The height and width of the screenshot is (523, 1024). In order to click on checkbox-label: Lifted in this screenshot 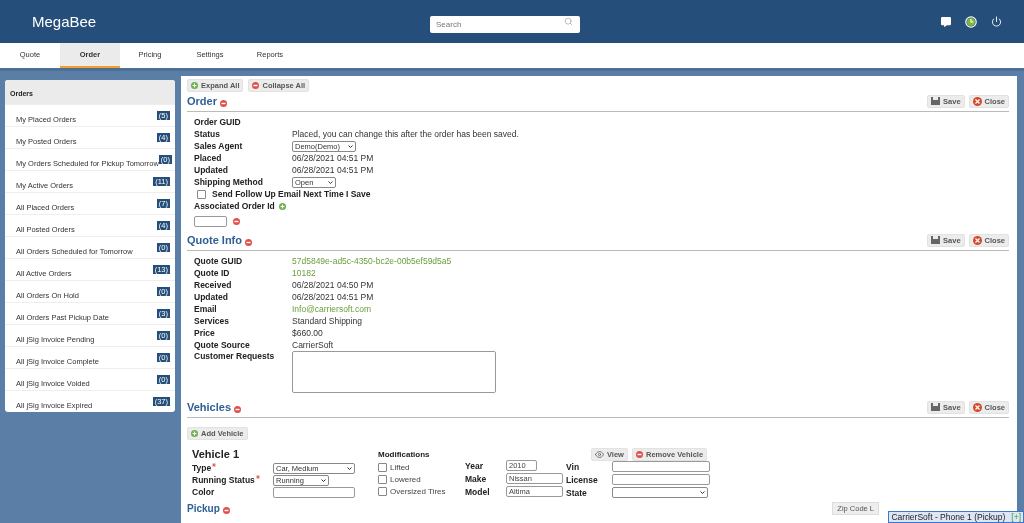, I will do `click(400, 467)`.